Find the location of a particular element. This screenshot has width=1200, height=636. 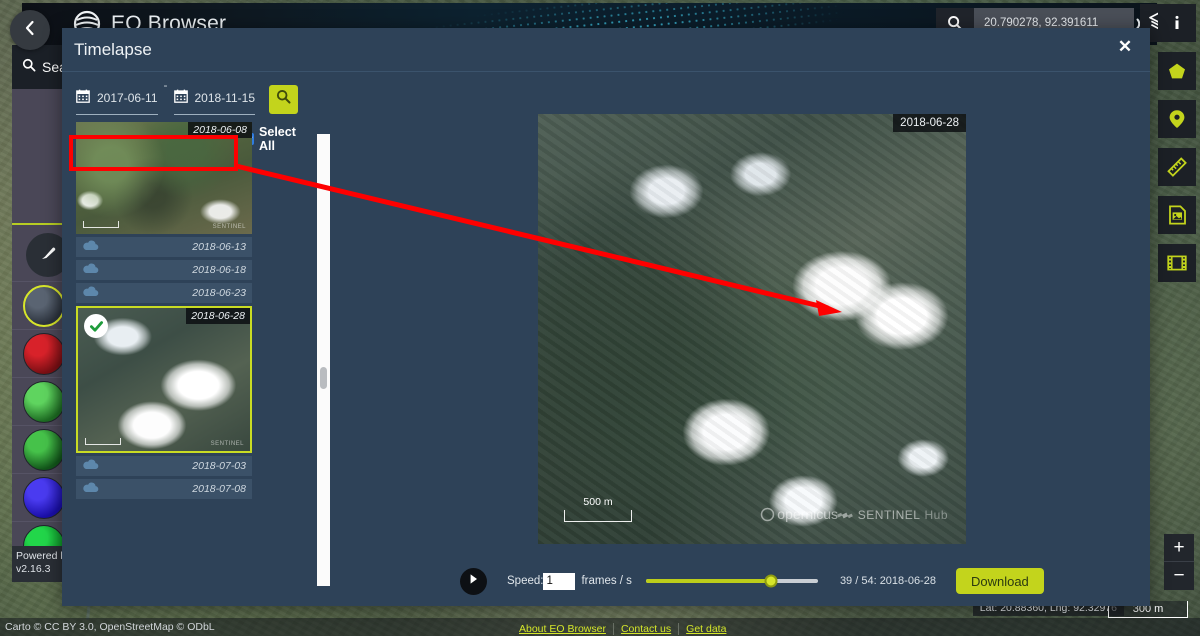

frame-list-scrollbar is located at coordinates (324, 339).